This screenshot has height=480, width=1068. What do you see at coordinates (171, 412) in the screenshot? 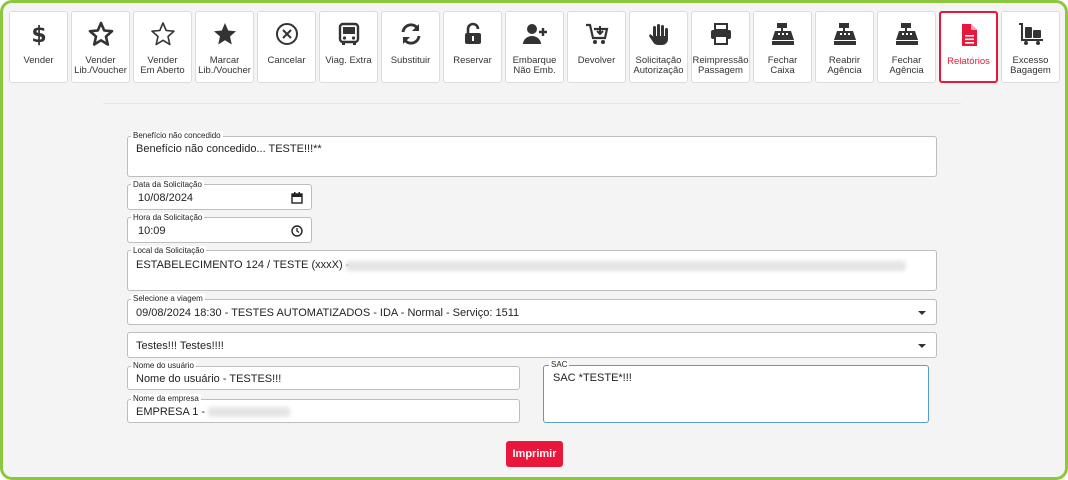
I see `empresa-value: EMPRESA 1 -` at bounding box center [171, 412].